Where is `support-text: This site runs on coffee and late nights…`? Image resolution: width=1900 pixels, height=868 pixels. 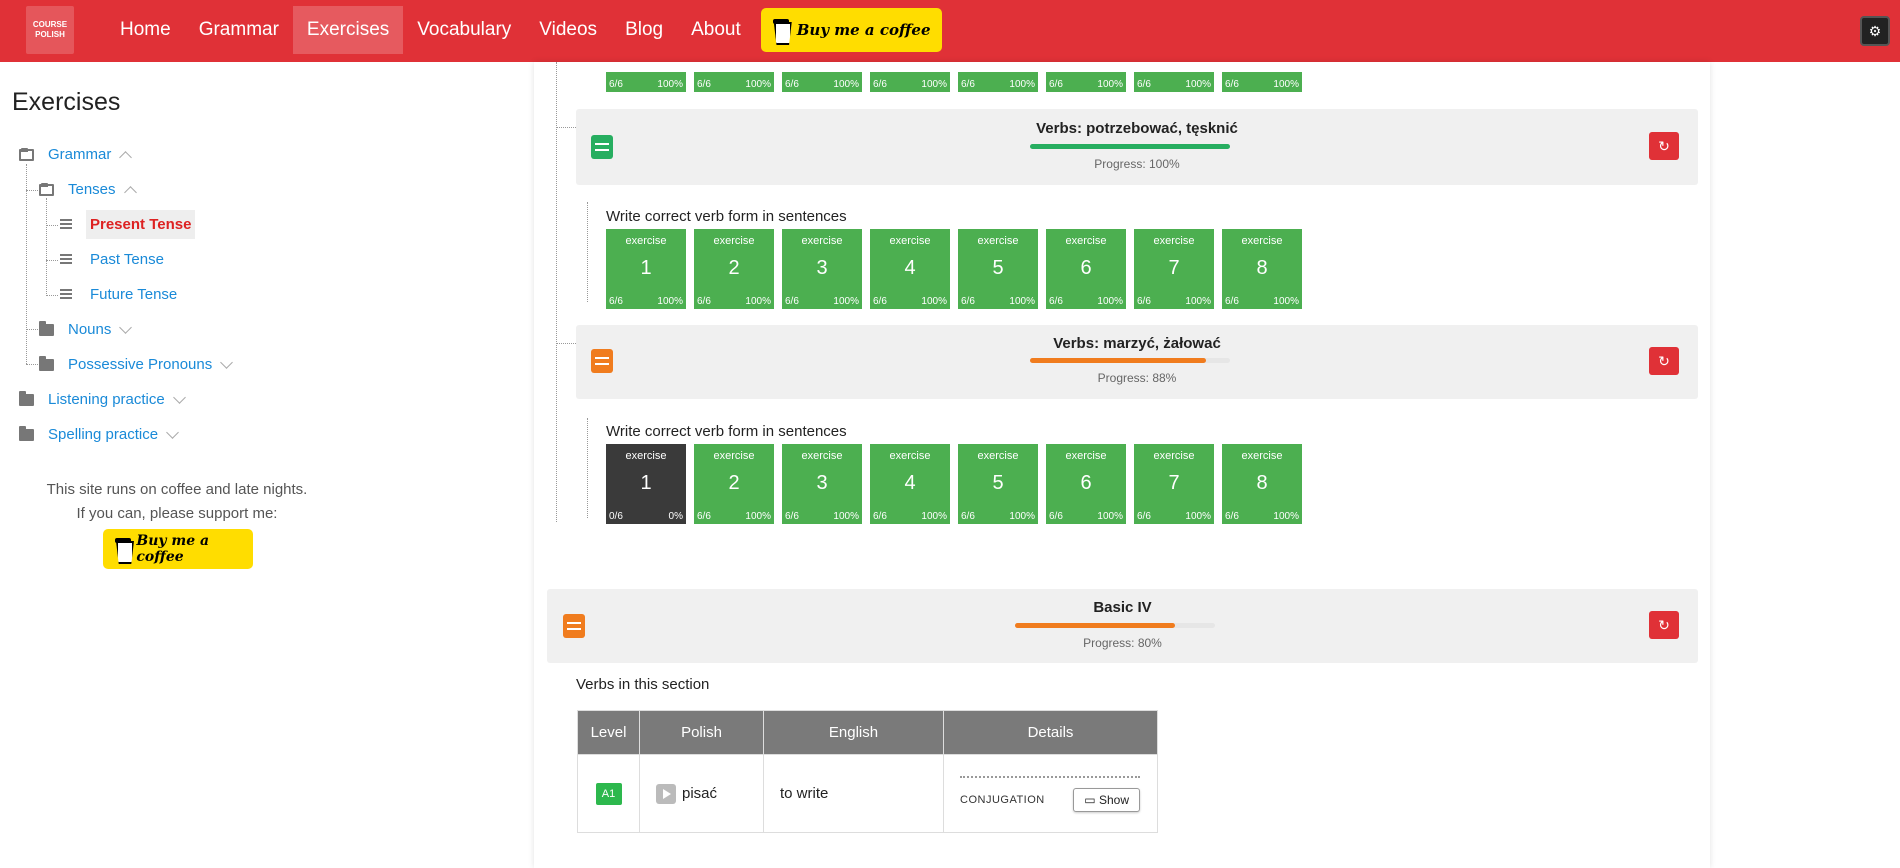
support-text: This site runs on coffee and late nights… is located at coordinates (177, 502).